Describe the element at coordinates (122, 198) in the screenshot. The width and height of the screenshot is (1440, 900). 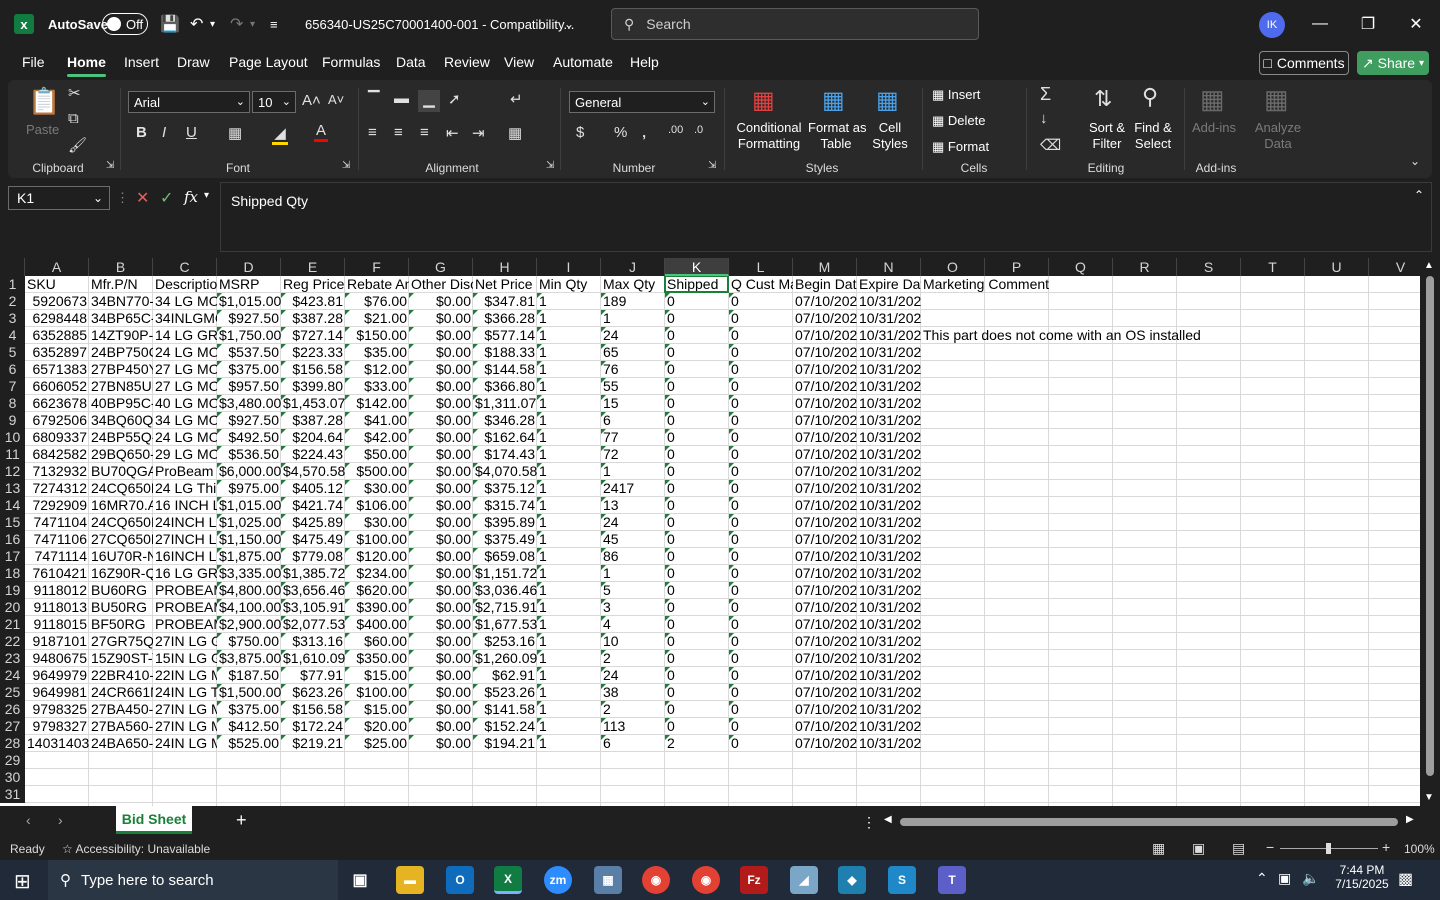
I see `more-options-icon: ⋮` at that location.